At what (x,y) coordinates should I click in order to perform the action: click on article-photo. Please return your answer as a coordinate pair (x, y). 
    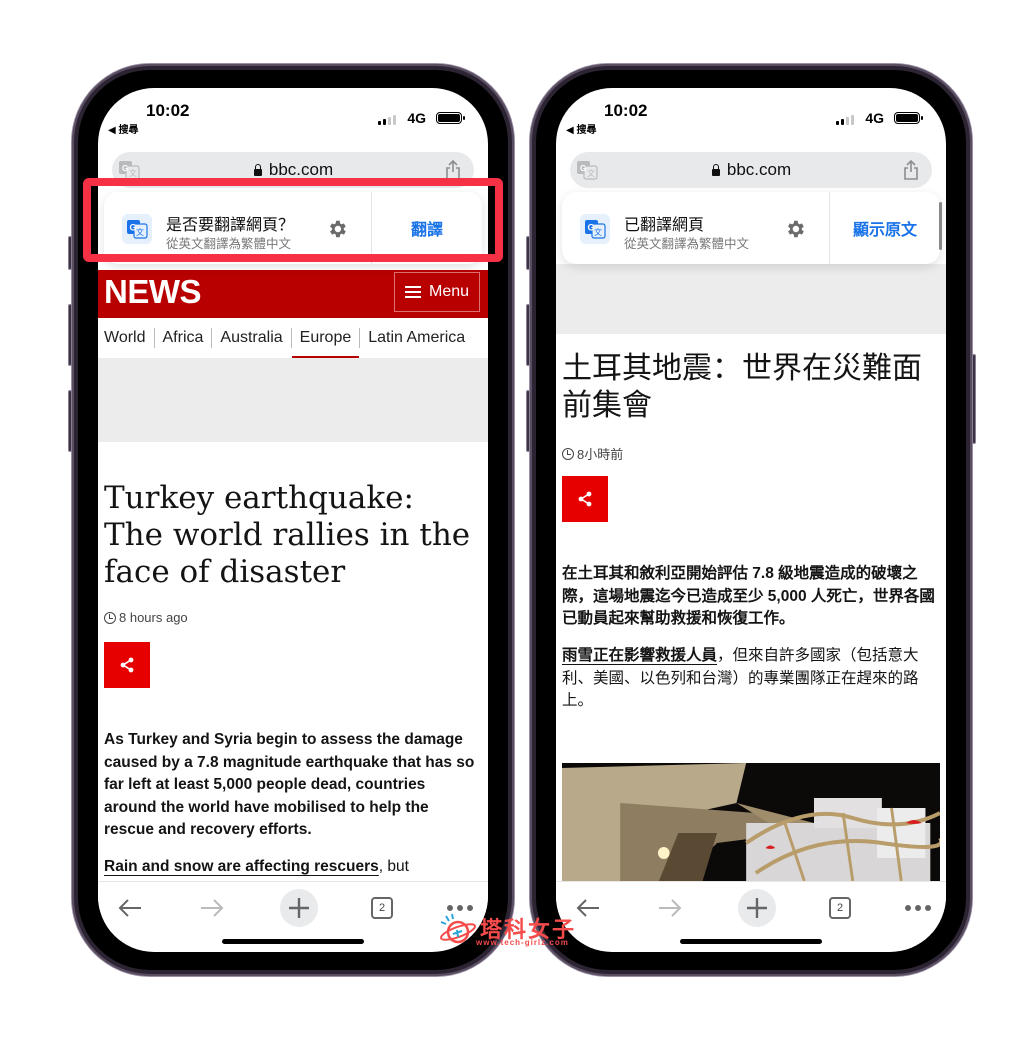
    Looking at the image, I should click on (751, 822).